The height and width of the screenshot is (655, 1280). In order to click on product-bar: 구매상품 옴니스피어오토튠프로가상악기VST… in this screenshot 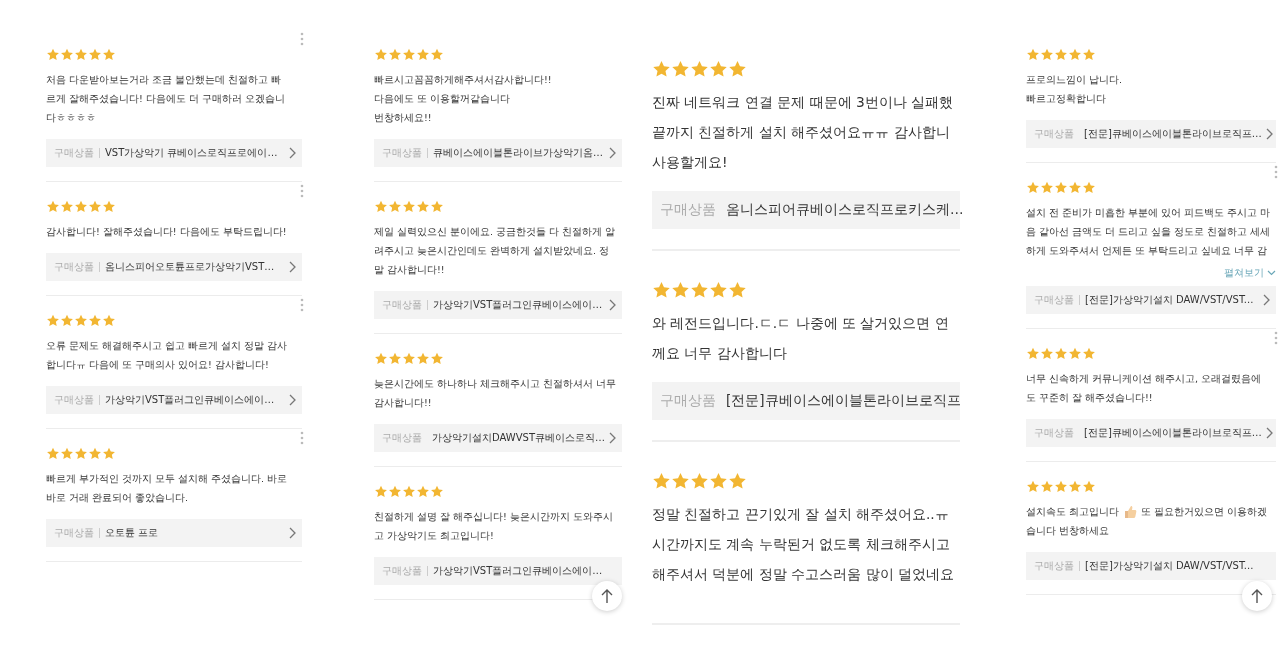, I will do `click(174, 267)`.